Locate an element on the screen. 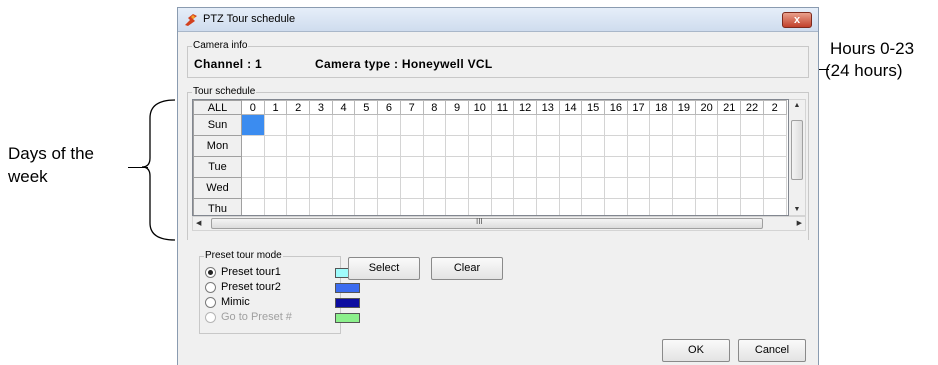 The width and height of the screenshot is (938, 365). hour-header-20: 20 is located at coordinates (706, 107).